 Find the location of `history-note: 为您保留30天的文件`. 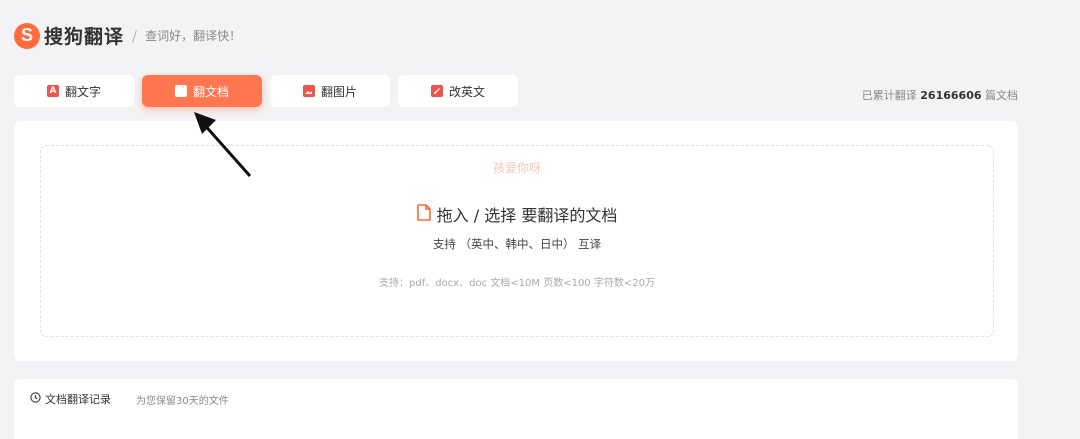

history-note: 为您保留30天的文件 is located at coordinates (182, 401).